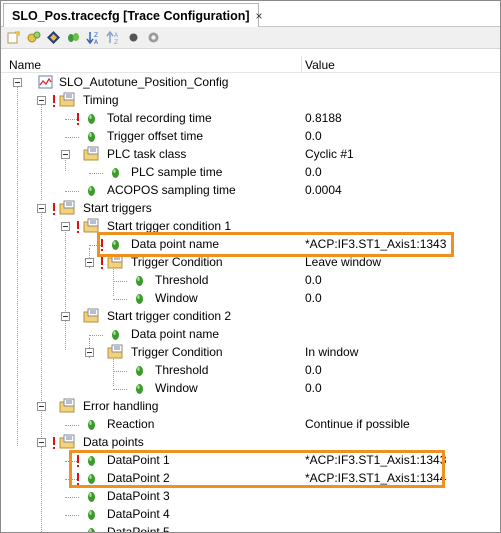 Image resolution: width=501 pixels, height=533 pixels. I want to click on sort-ascending-icon: AZ, so click(113, 37).